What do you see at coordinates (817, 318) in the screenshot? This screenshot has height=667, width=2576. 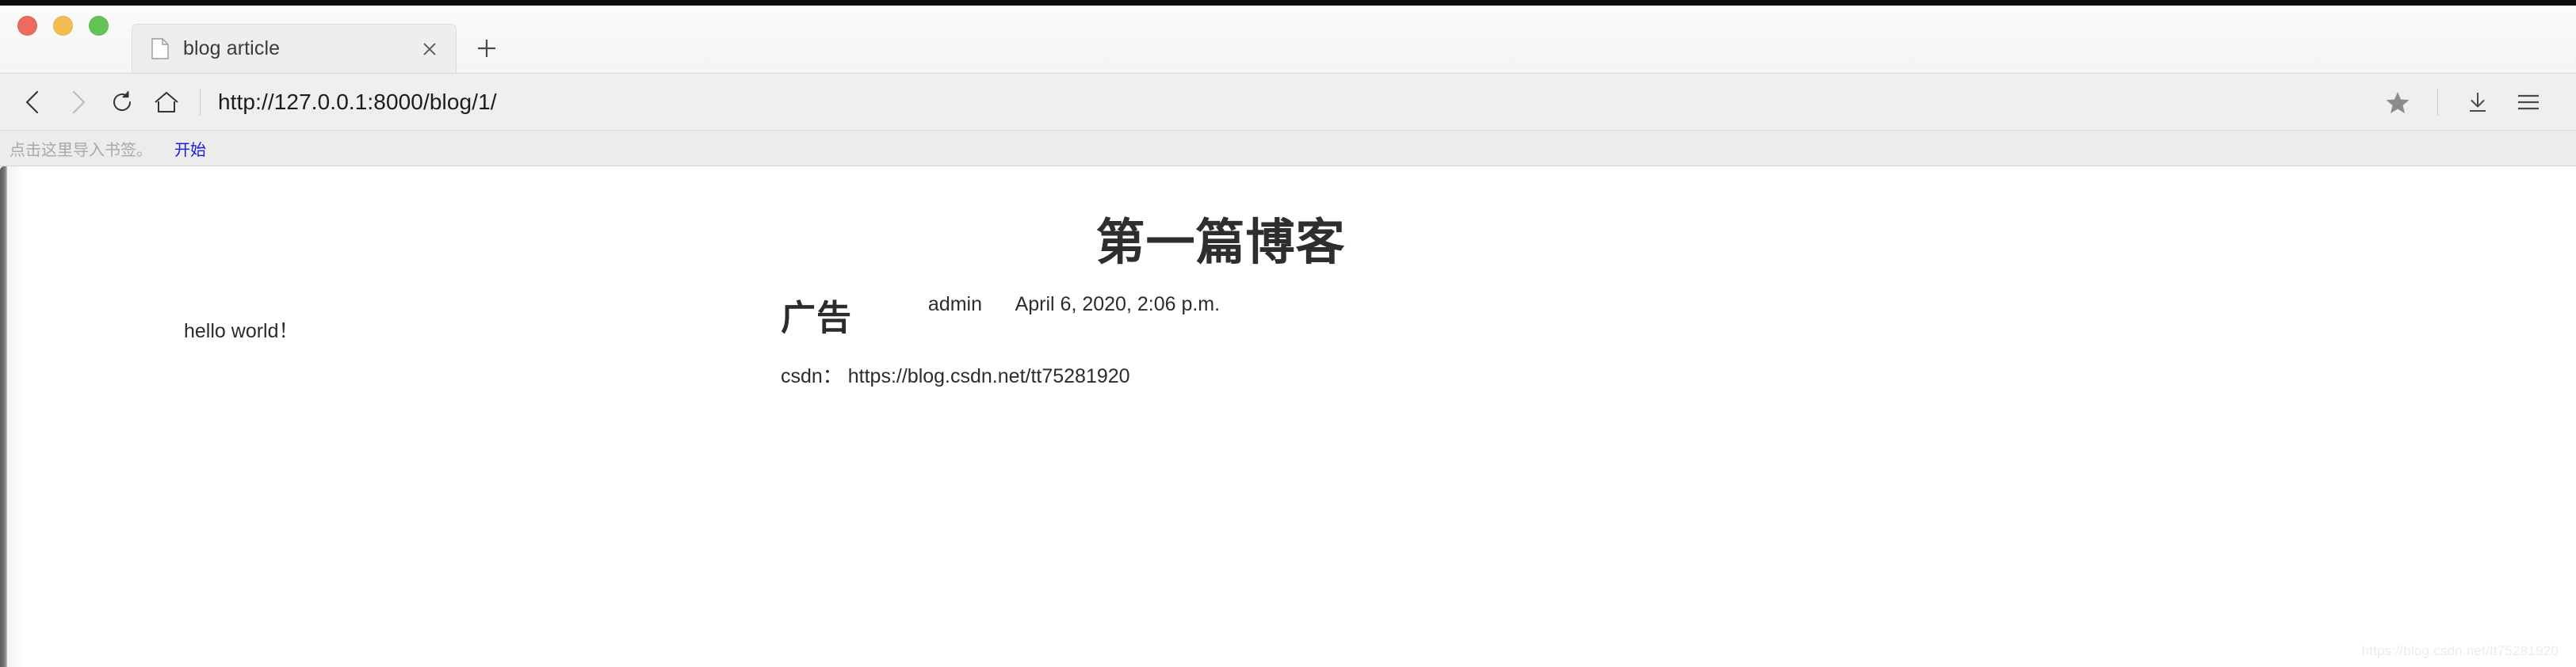 I see `advertisement-heading: 广告` at bounding box center [817, 318].